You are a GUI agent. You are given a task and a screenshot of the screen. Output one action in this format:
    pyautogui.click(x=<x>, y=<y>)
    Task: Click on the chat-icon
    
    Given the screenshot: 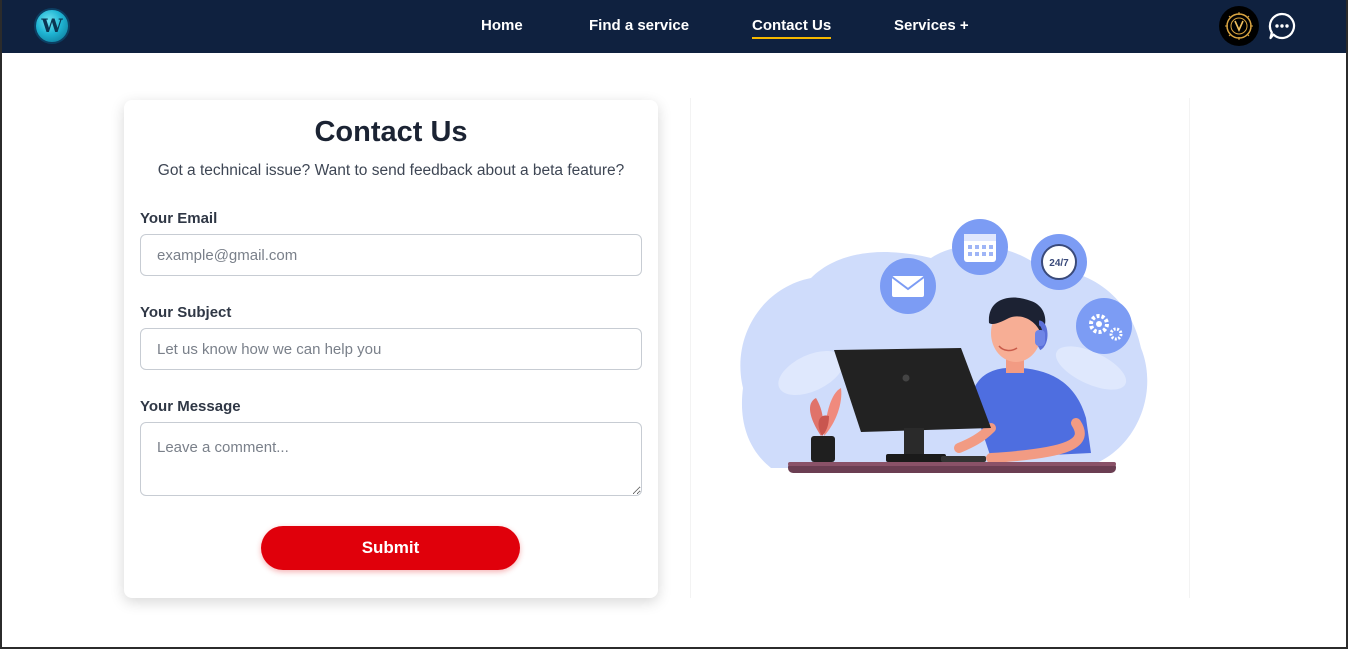 What is the action you would take?
    pyautogui.click(x=1282, y=26)
    